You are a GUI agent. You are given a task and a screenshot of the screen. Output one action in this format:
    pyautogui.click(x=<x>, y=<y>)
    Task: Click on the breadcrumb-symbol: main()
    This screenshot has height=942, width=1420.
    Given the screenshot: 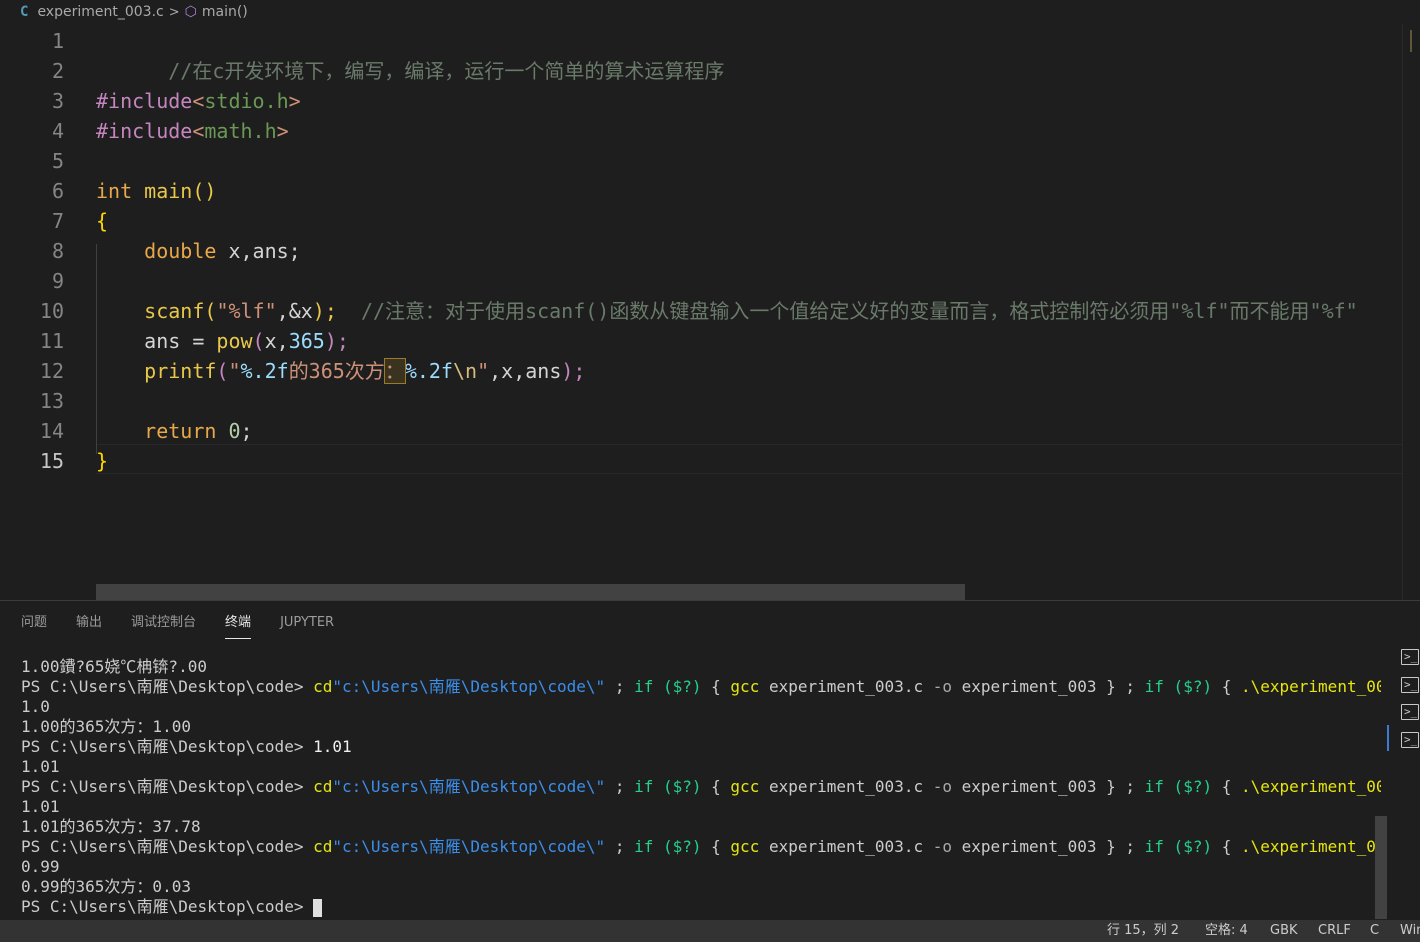 What is the action you would take?
    pyautogui.click(x=225, y=12)
    